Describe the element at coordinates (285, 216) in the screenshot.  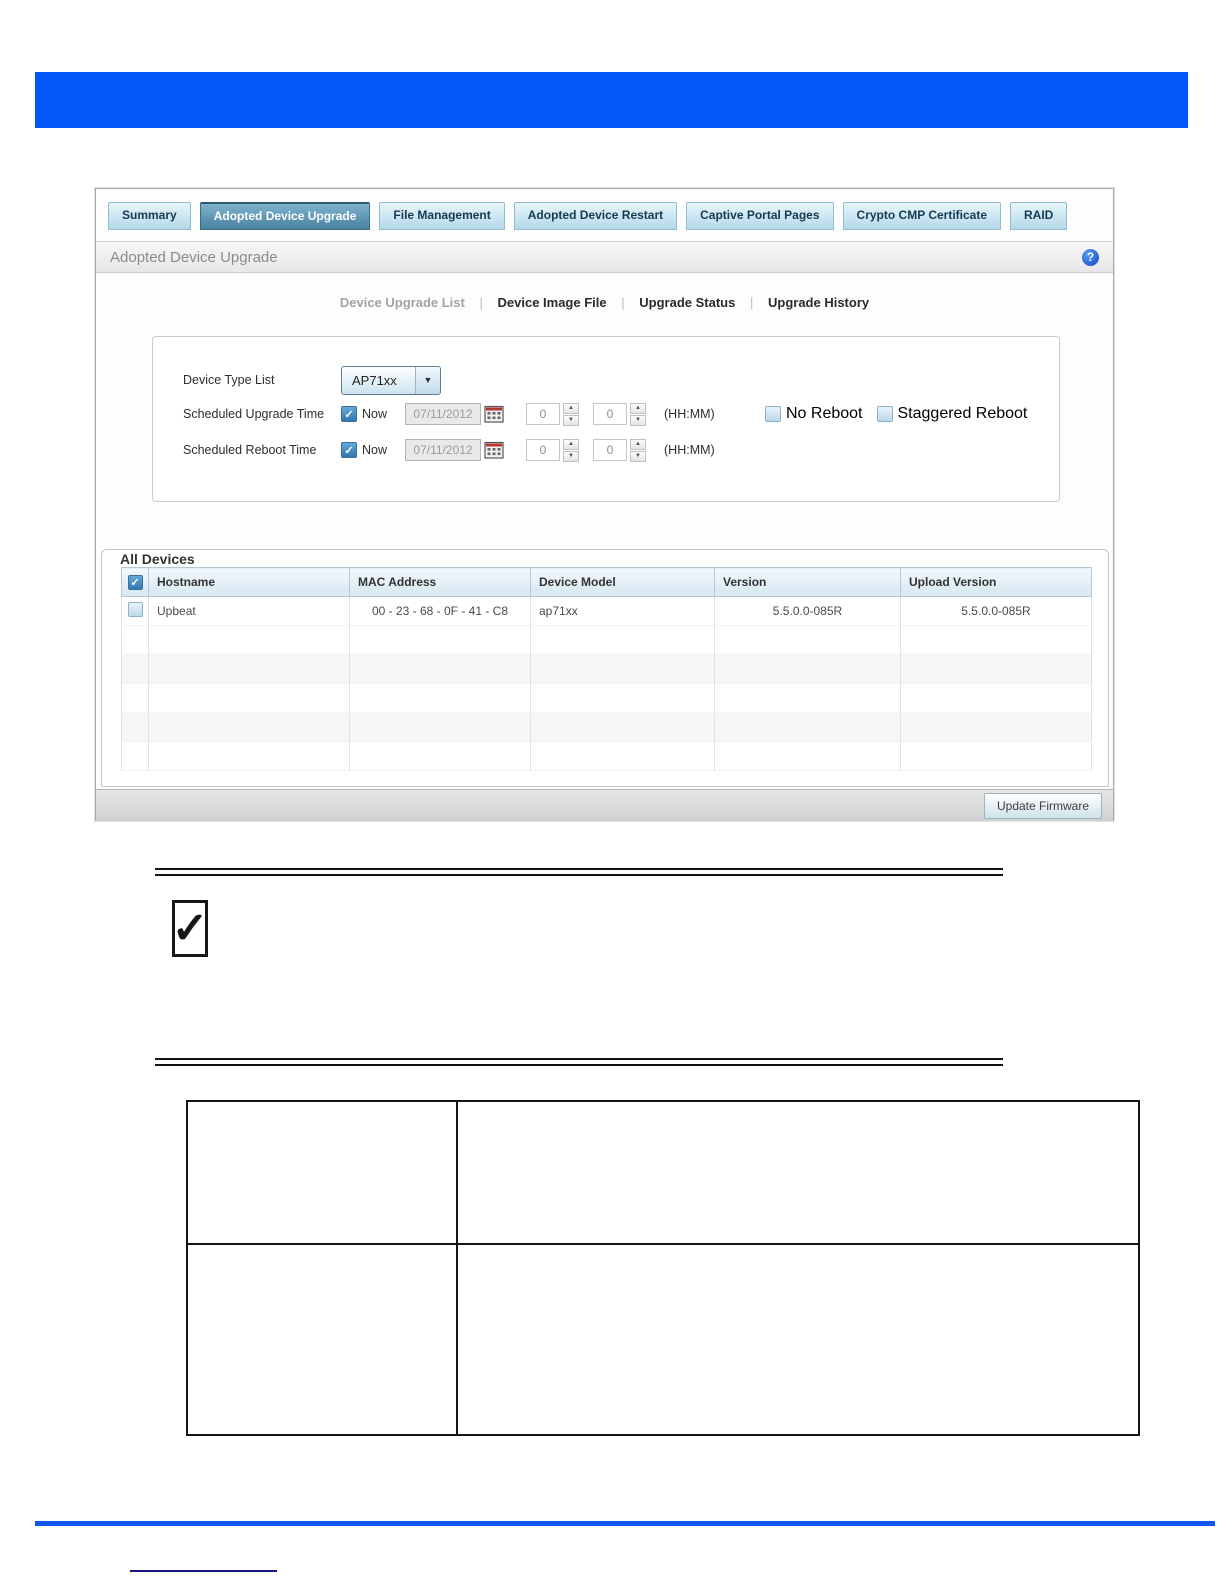
I see `tab-adopted-device-upgrade: Adopted Device Upgrade` at that location.